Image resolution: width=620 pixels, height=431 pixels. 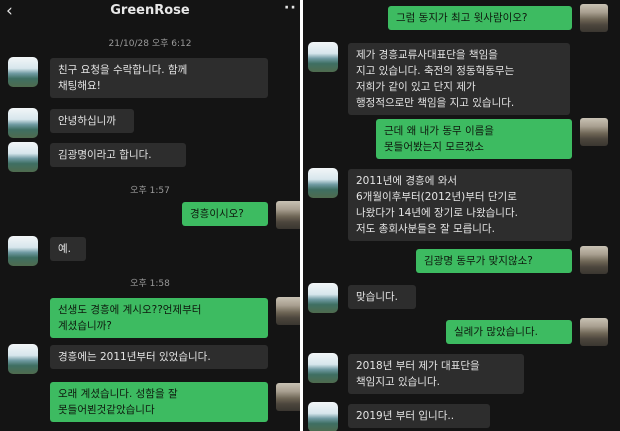 What do you see at coordinates (419, 416) in the screenshot?
I see `message-bubble-incoming: 2019년 부터 입니다..` at bounding box center [419, 416].